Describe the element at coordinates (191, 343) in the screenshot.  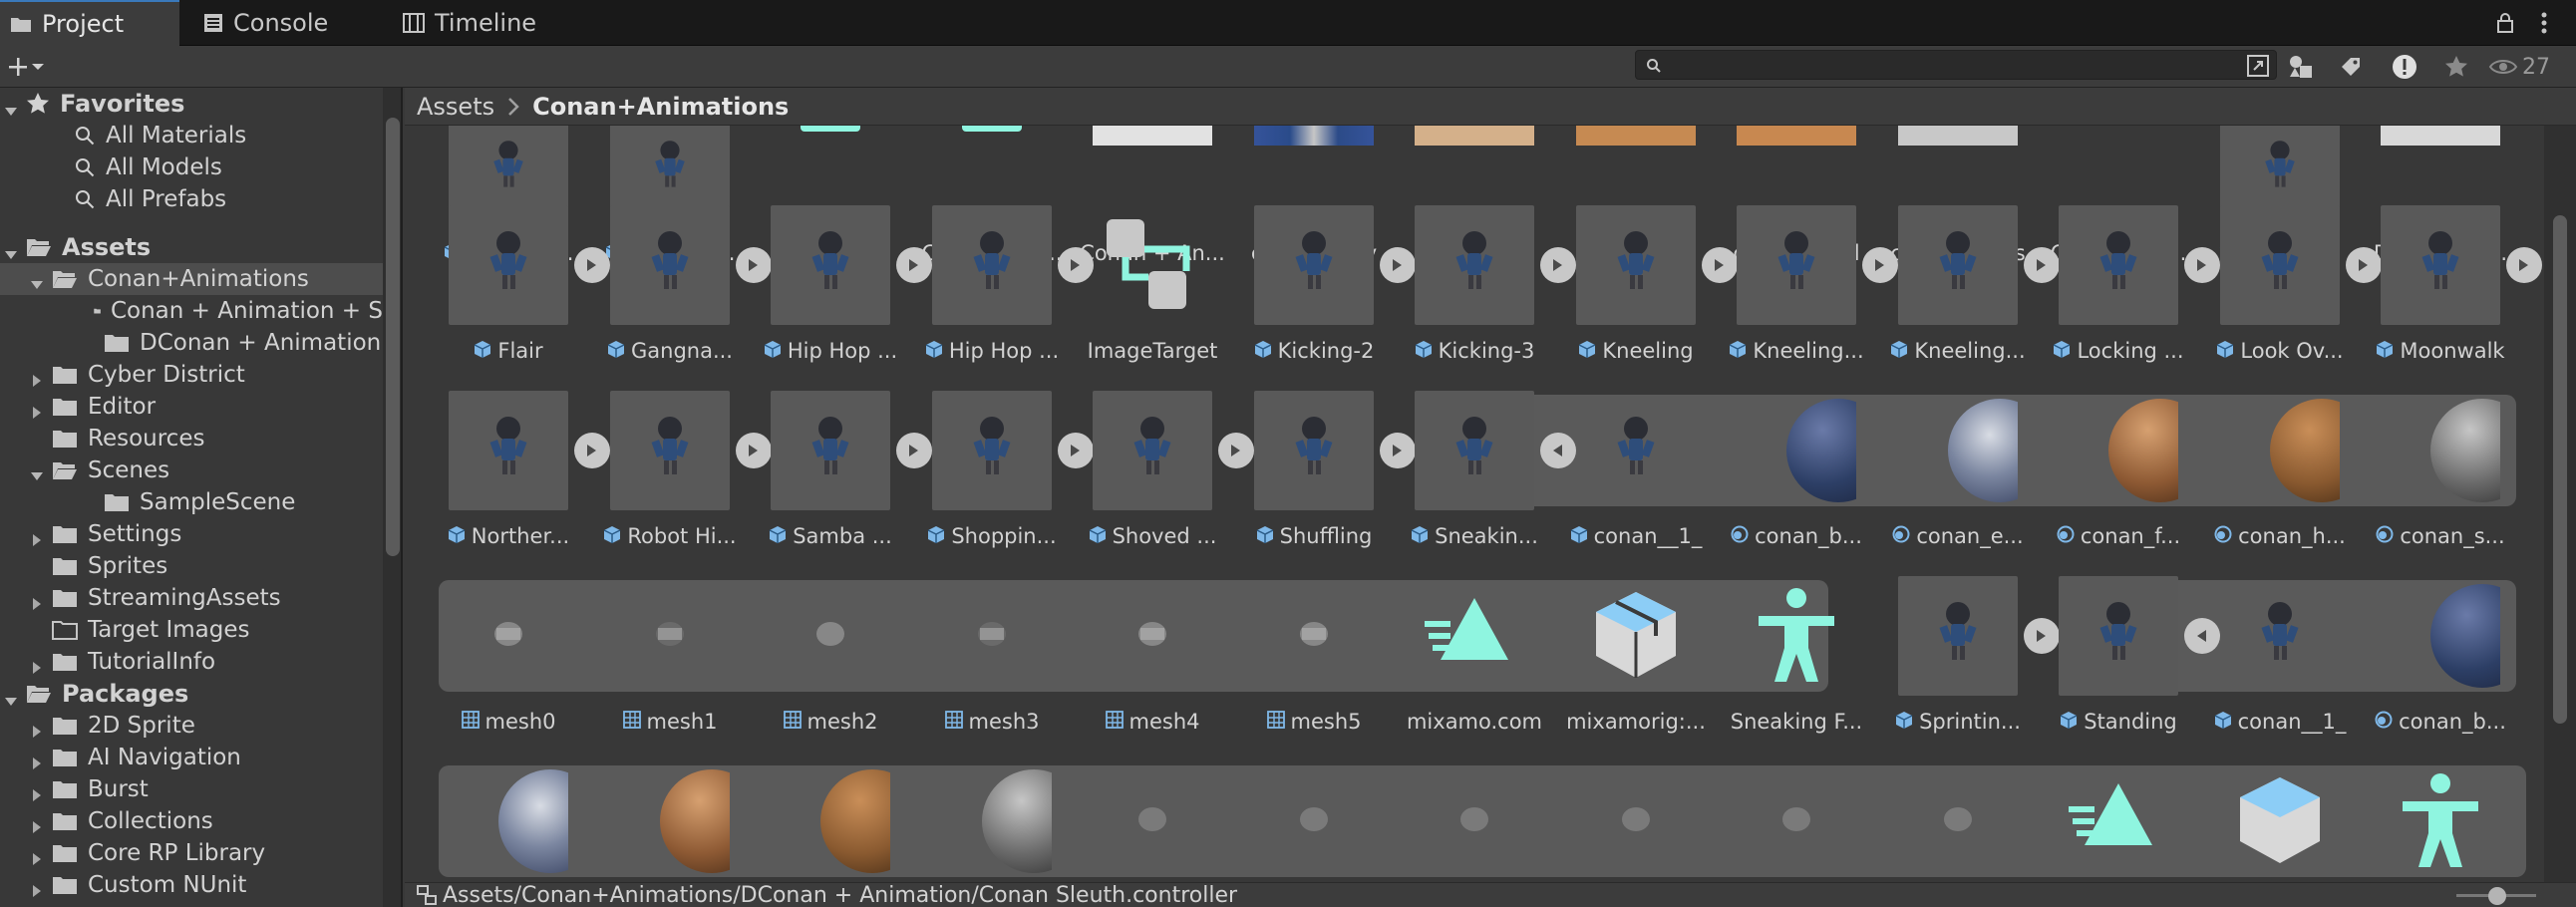
I see `tree-folder: DConan + Animation` at that location.